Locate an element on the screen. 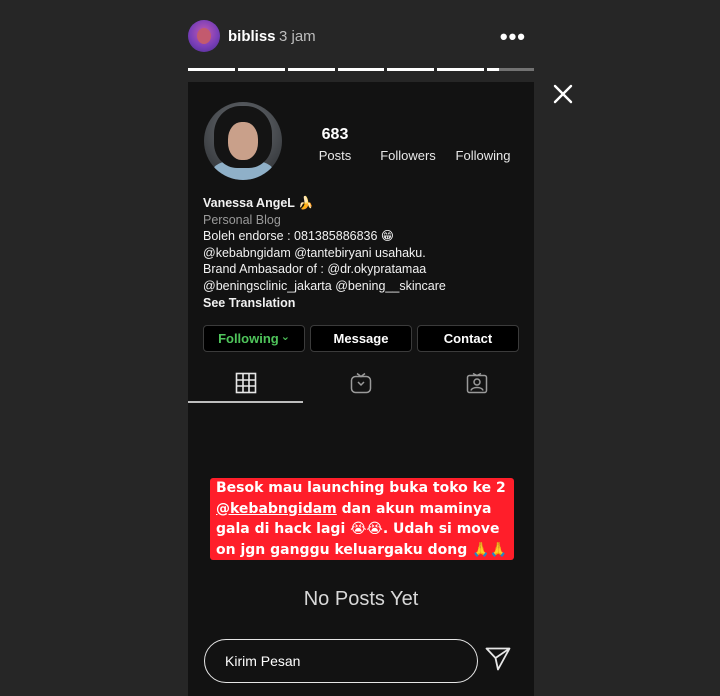  profile-tabs is located at coordinates (361, 384).